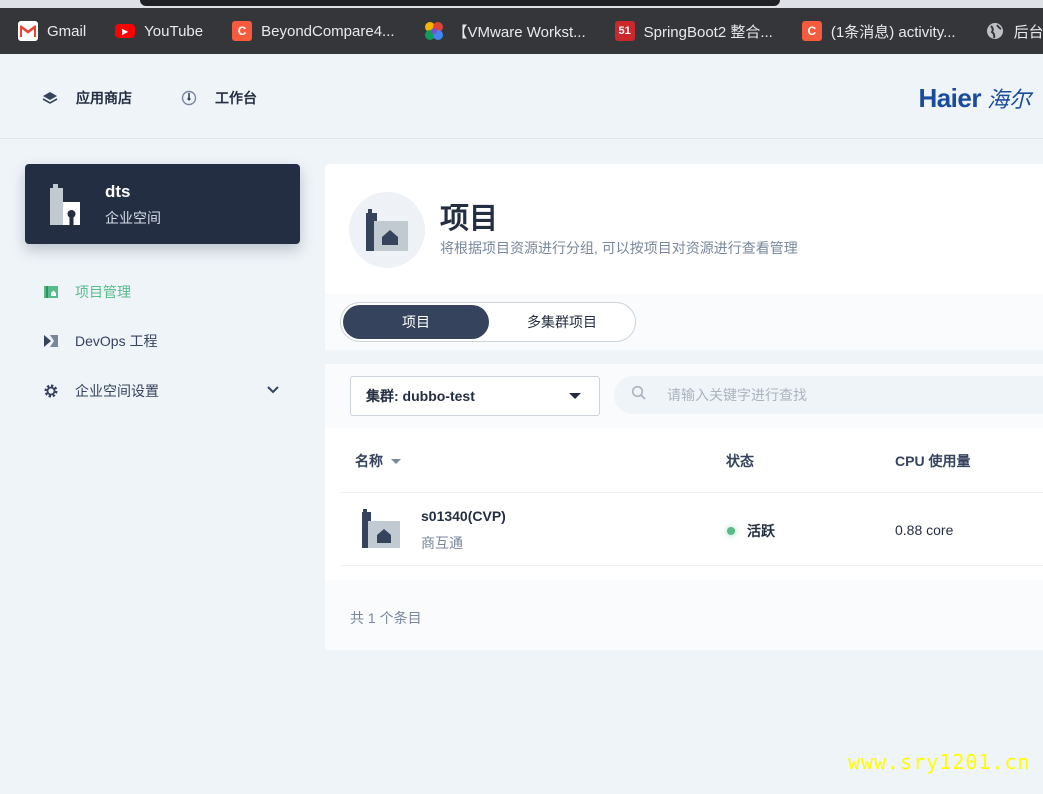  I want to click on cluster-select: 集群: dubbo-test, so click(475, 396).